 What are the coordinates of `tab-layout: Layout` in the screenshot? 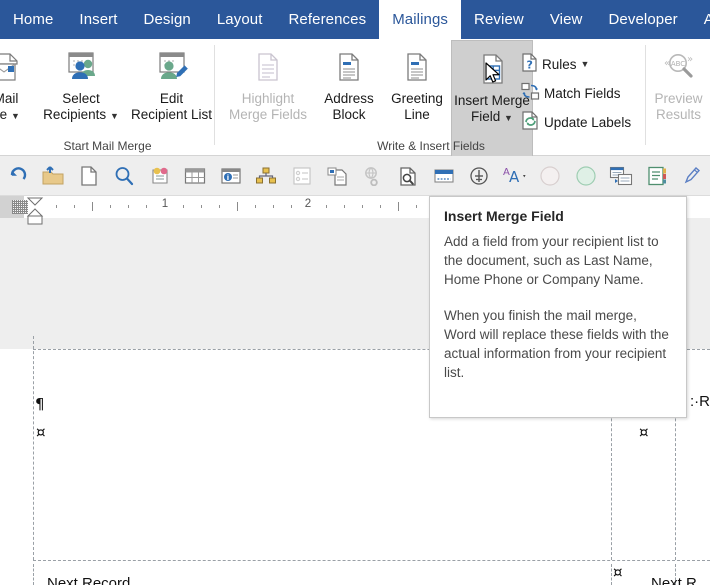 It's located at (240, 19).